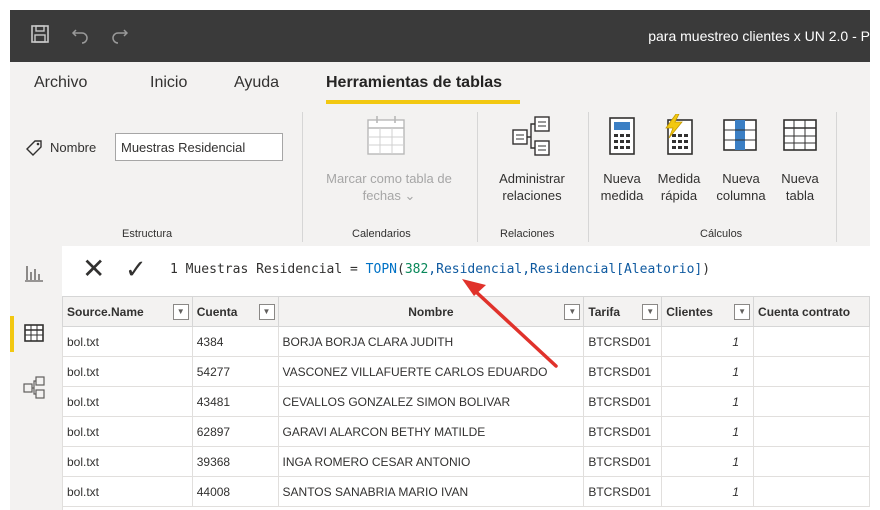 The height and width of the screenshot is (510, 880). What do you see at coordinates (527, 234) in the screenshot?
I see `group-label-relaciones: Relaciones` at bounding box center [527, 234].